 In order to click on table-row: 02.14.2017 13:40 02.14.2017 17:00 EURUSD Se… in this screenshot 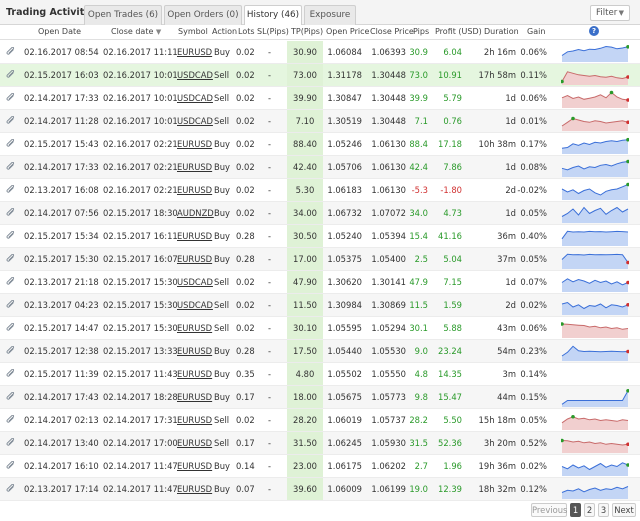, I will do `click(320, 443)`.